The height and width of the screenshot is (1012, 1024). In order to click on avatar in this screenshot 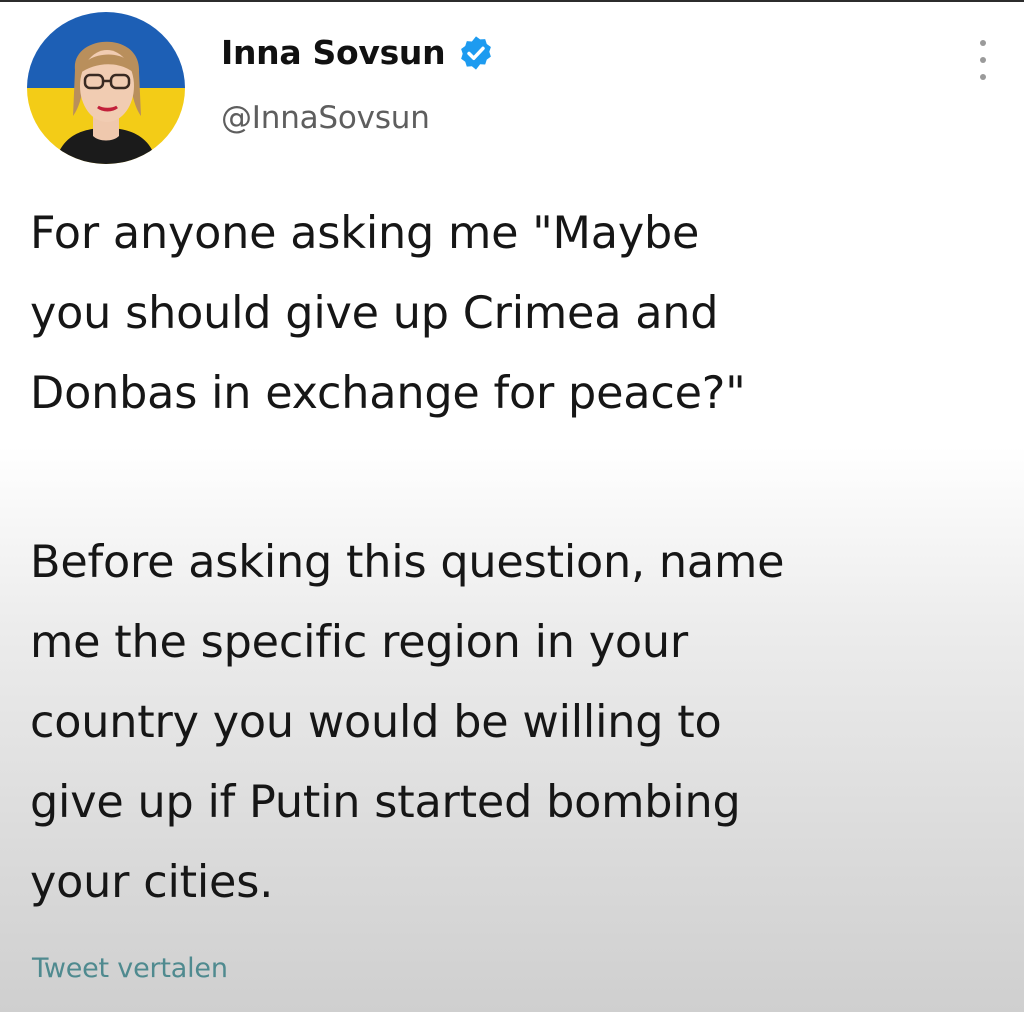, I will do `click(106, 88)`.